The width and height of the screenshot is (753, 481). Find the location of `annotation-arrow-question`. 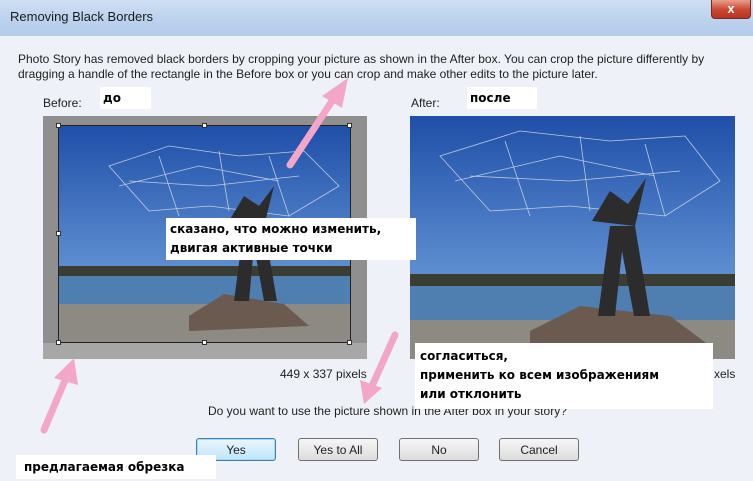

annotation-arrow-question is located at coordinates (383, 360).